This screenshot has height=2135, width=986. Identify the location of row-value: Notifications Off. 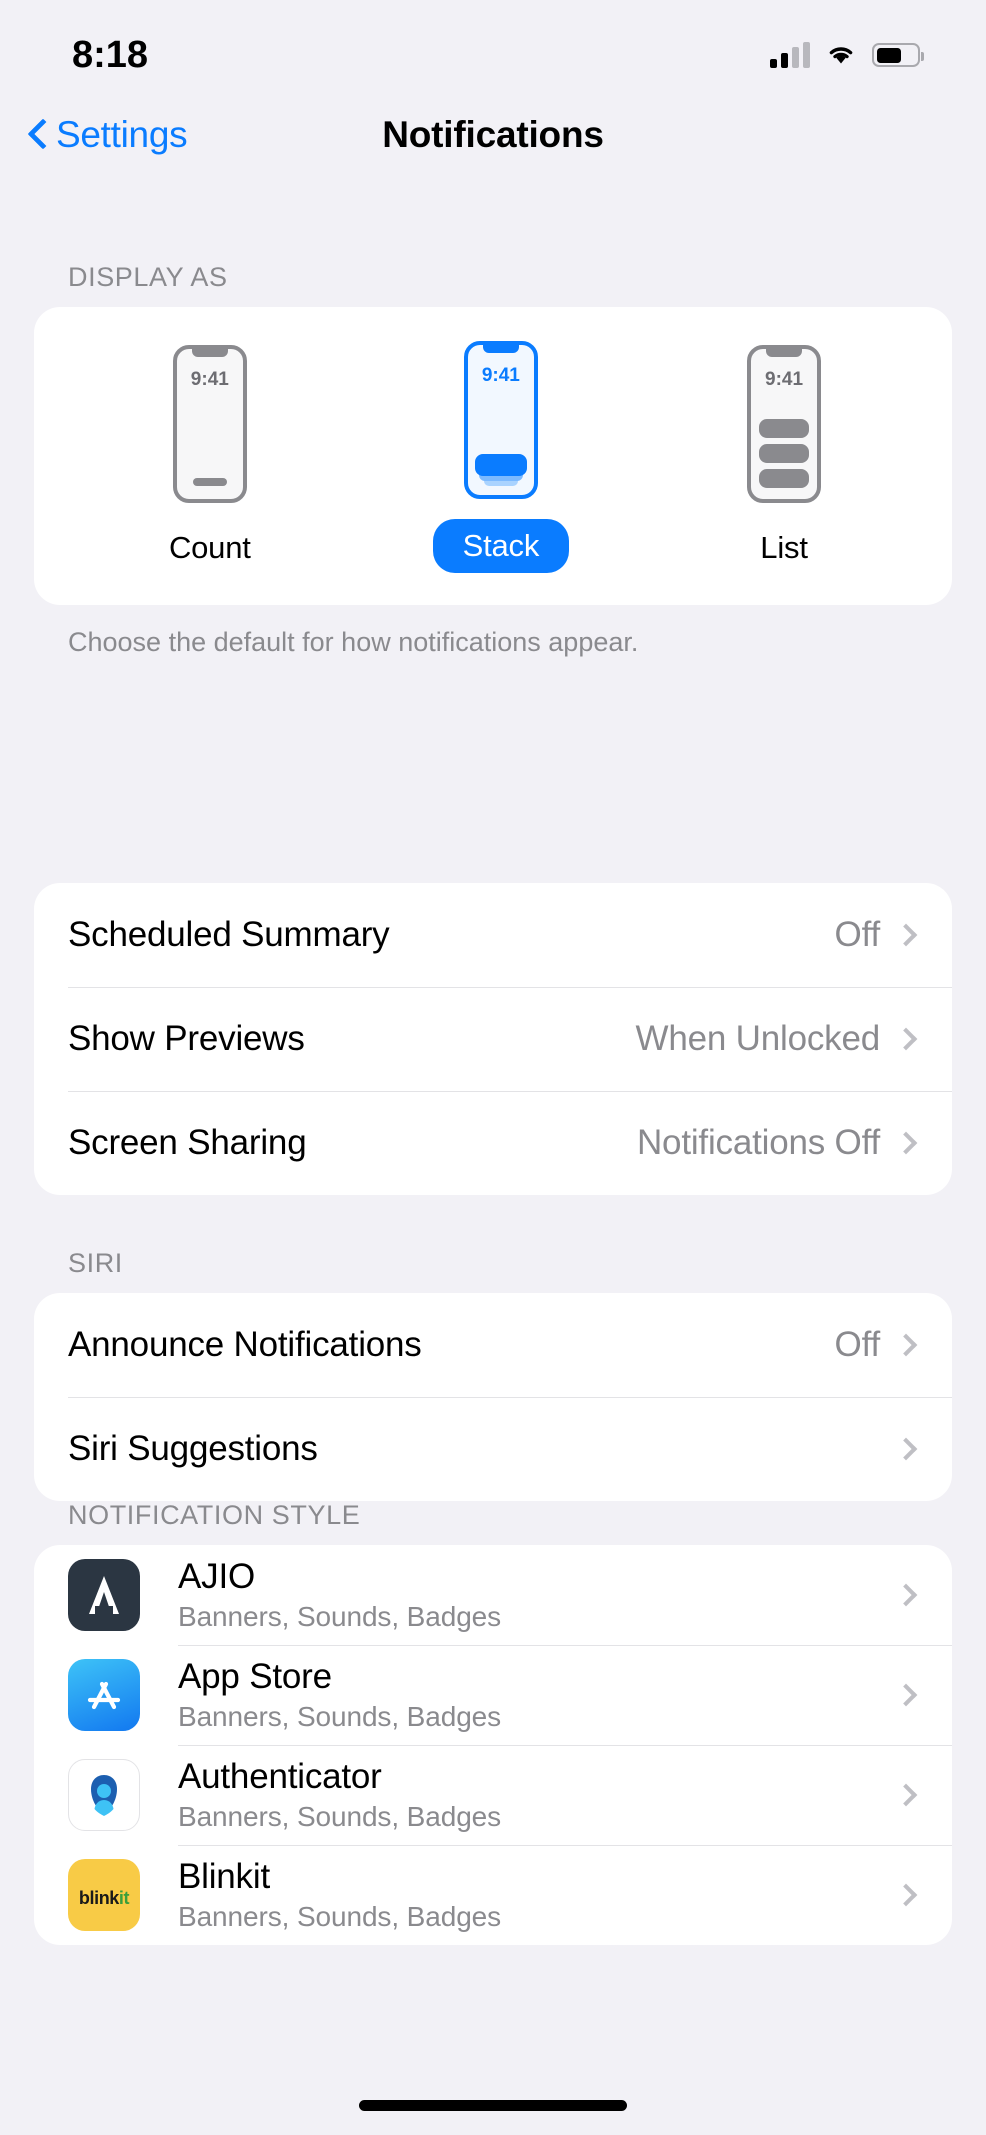
(758, 1142).